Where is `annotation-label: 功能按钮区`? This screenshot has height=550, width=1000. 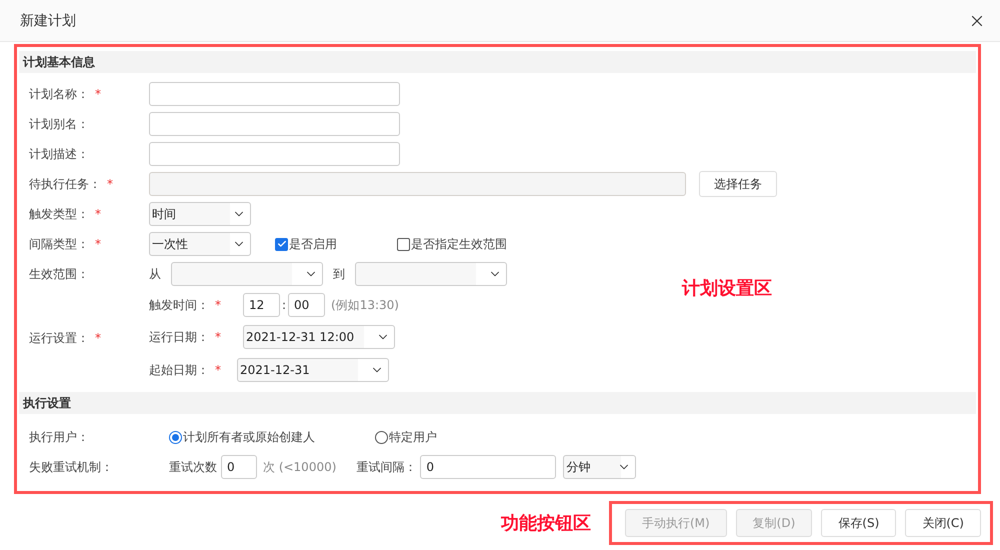
annotation-label: 功能按钮区 is located at coordinates (545, 523).